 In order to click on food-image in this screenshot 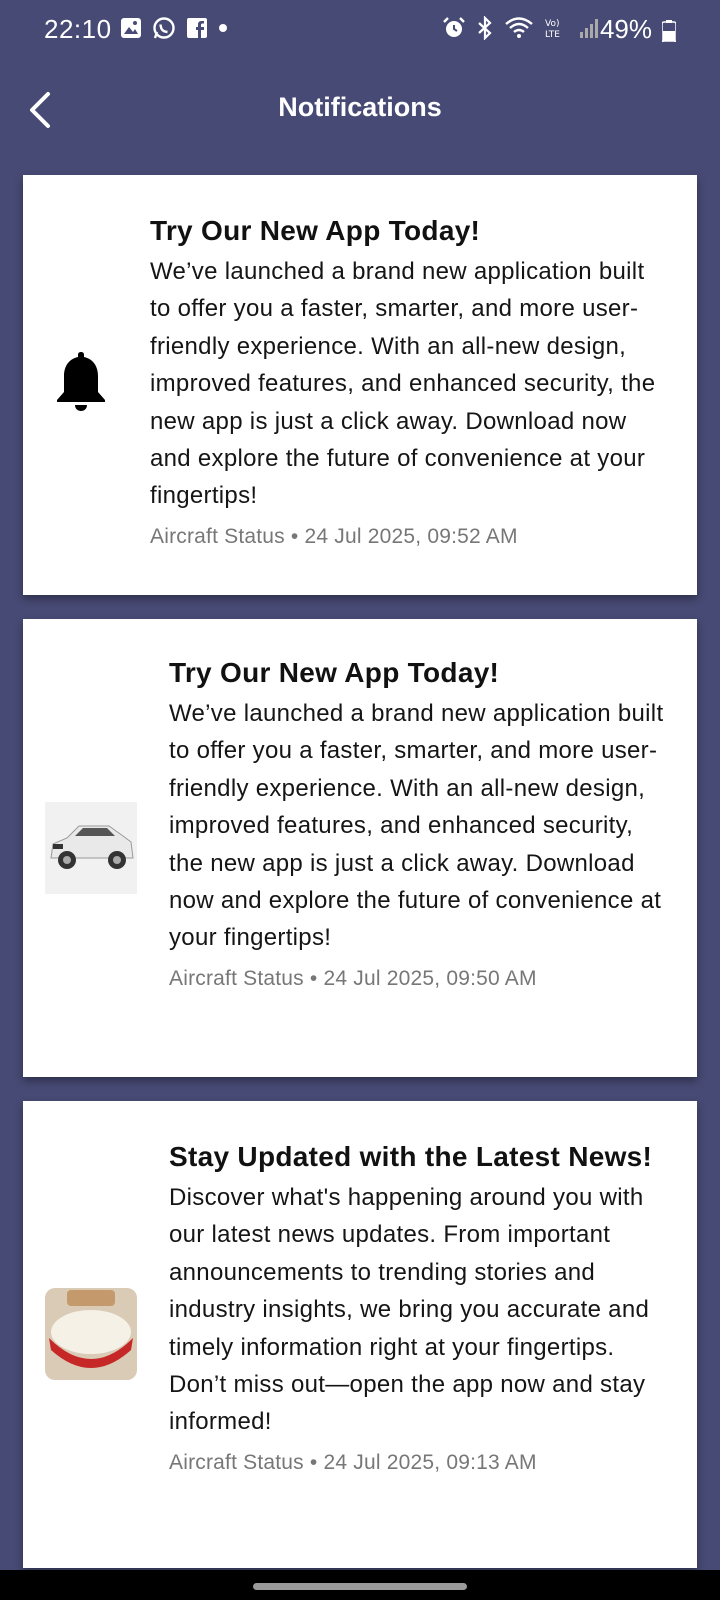, I will do `click(91, 1334)`.